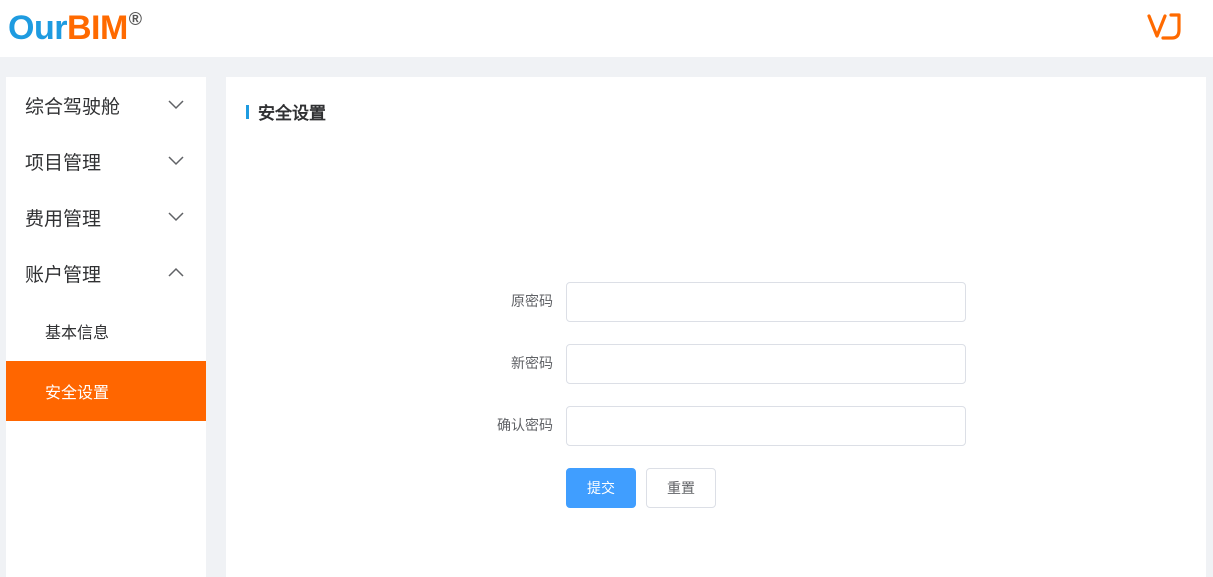 The height and width of the screenshot is (577, 1213). I want to click on new-password-input, so click(766, 364).